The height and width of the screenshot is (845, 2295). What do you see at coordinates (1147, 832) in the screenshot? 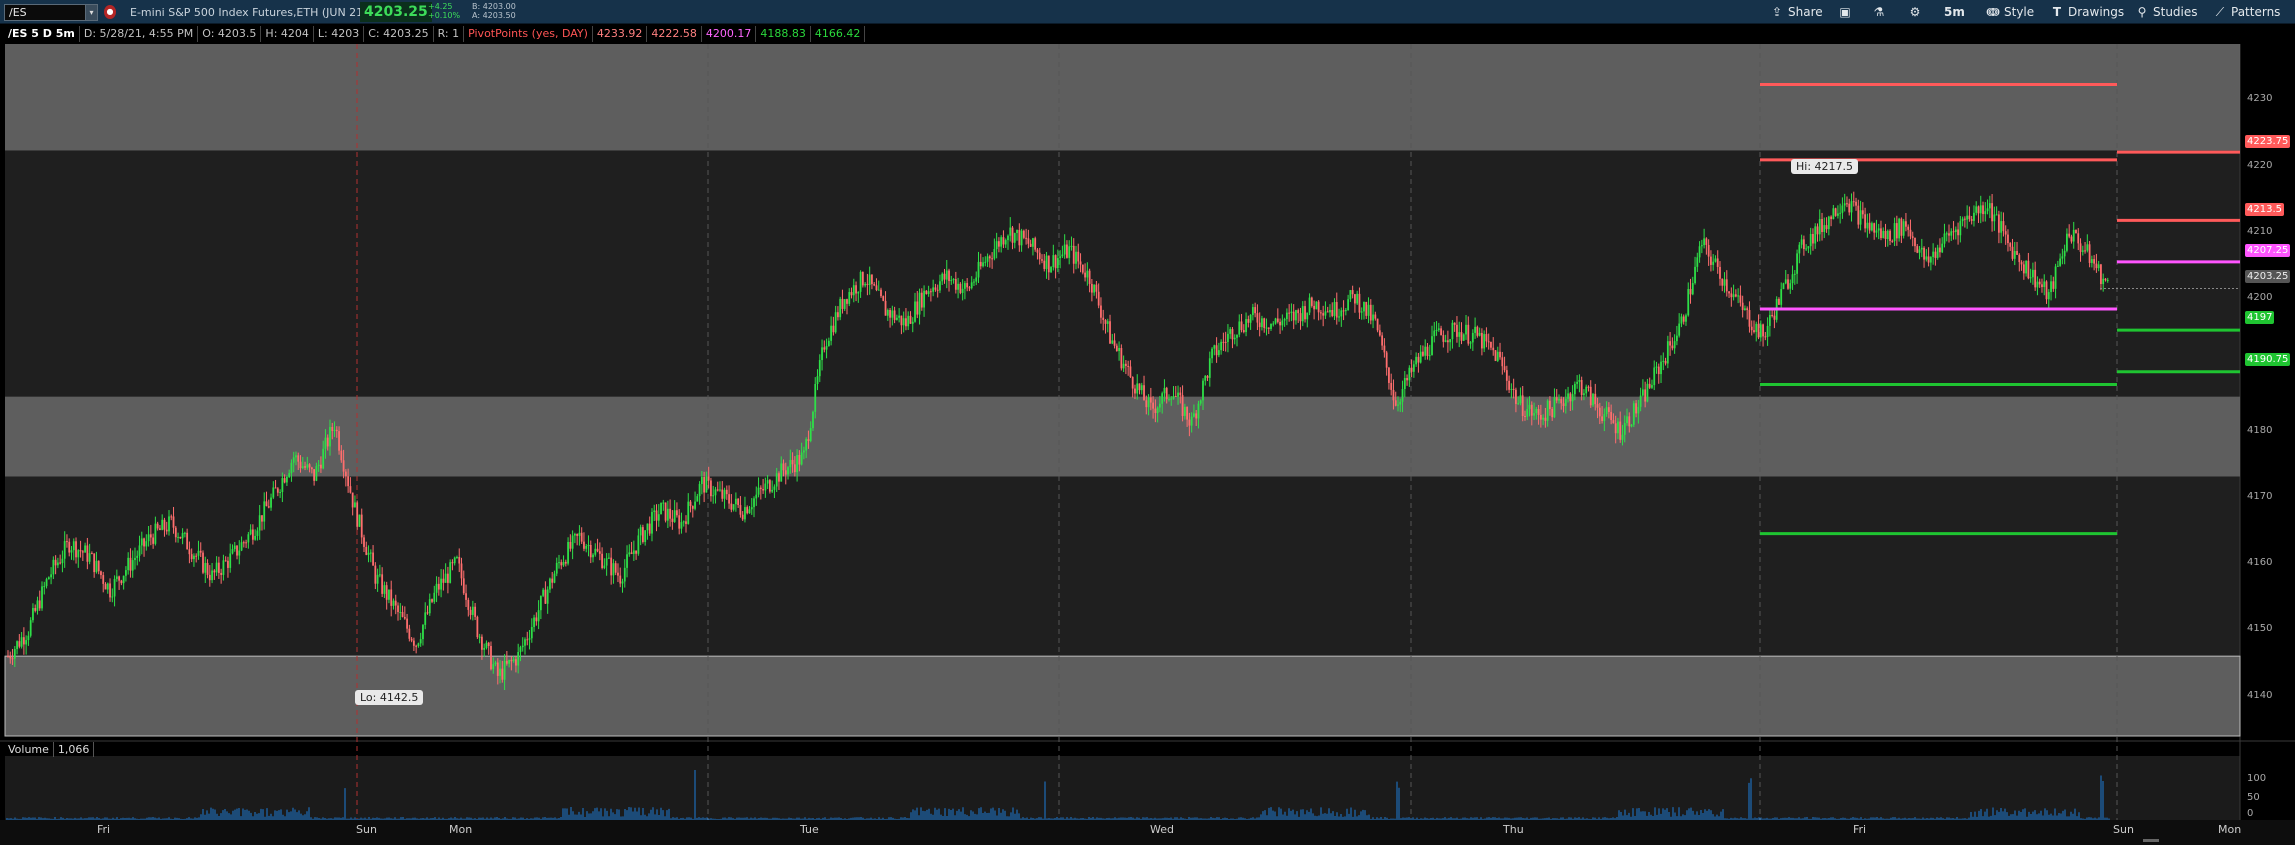
I see `time-axis: Fri Sun Mon Tue Wed Thu Fri Sun Mon` at bounding box center [1147, 832].